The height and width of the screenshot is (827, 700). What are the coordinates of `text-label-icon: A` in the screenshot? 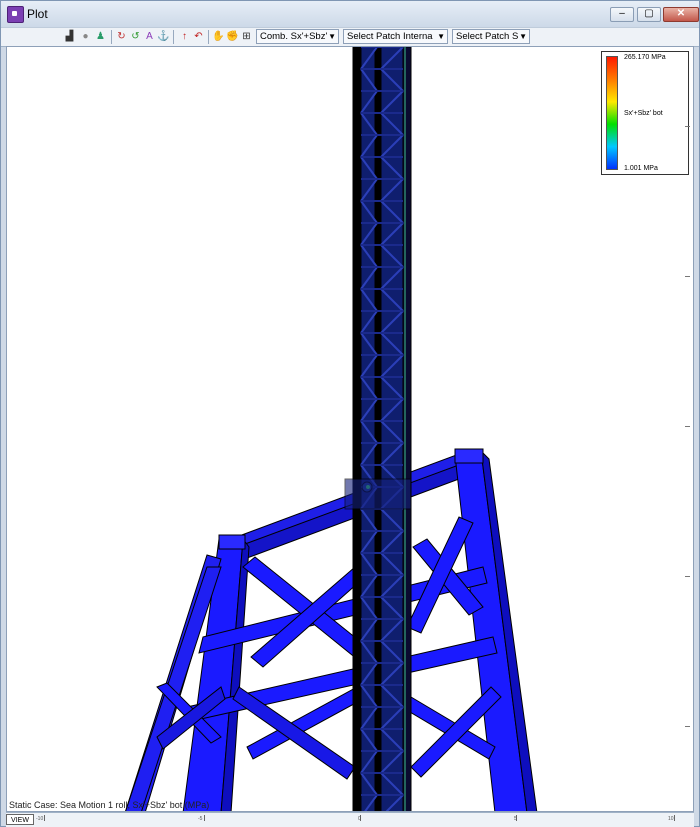 It's located at (149, 36).